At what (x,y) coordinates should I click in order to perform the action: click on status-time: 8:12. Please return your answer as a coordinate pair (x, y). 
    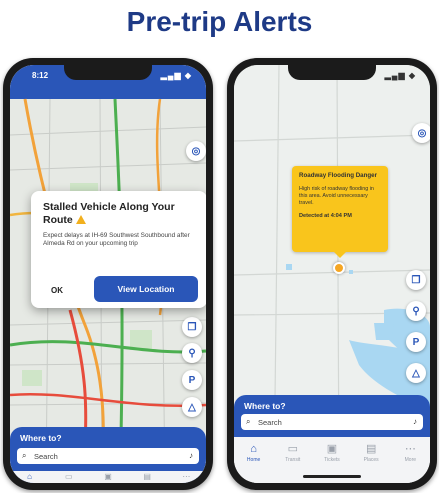
    Looking at the image, I should click on (40, 75).